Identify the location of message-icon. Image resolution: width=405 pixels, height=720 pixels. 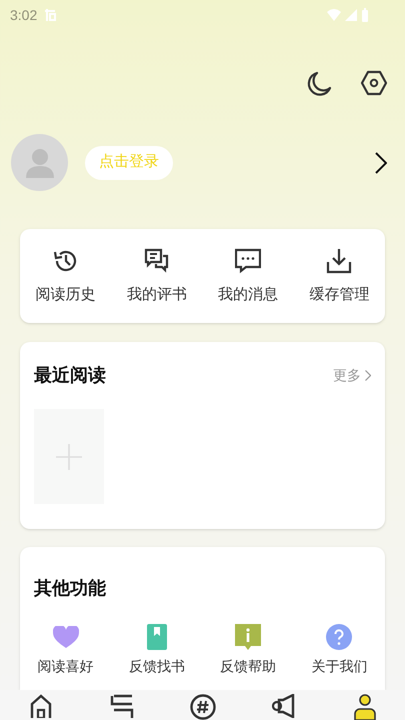
(248, 261).